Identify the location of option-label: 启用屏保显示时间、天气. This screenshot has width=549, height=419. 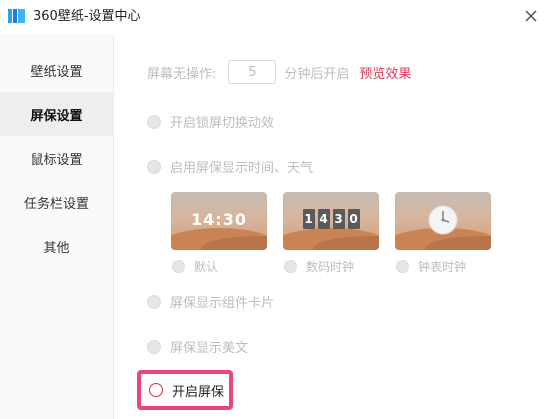
(242, 168).